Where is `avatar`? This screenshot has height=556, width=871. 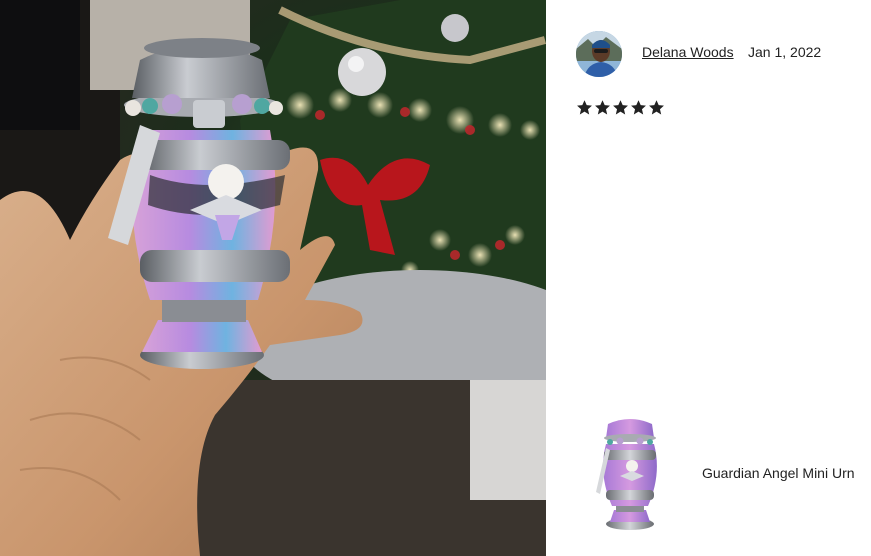
avatar is located at coordinates (599, 54).